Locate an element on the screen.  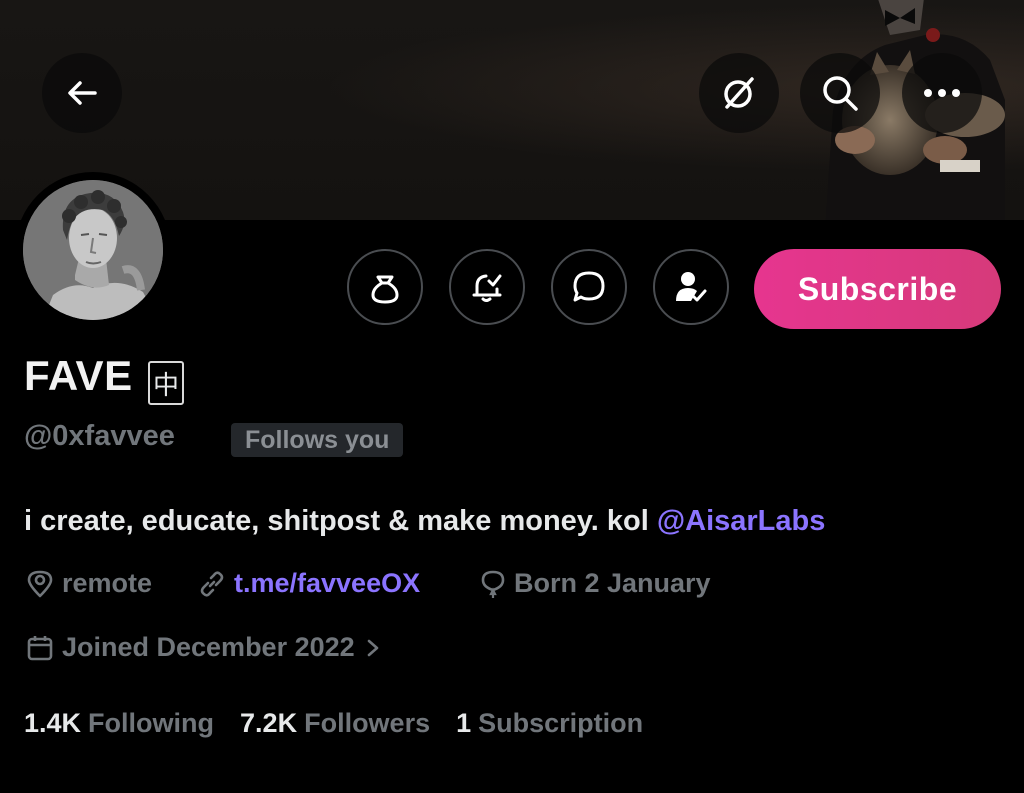
following-count: 1.4K is located at coordinates (53, 723).